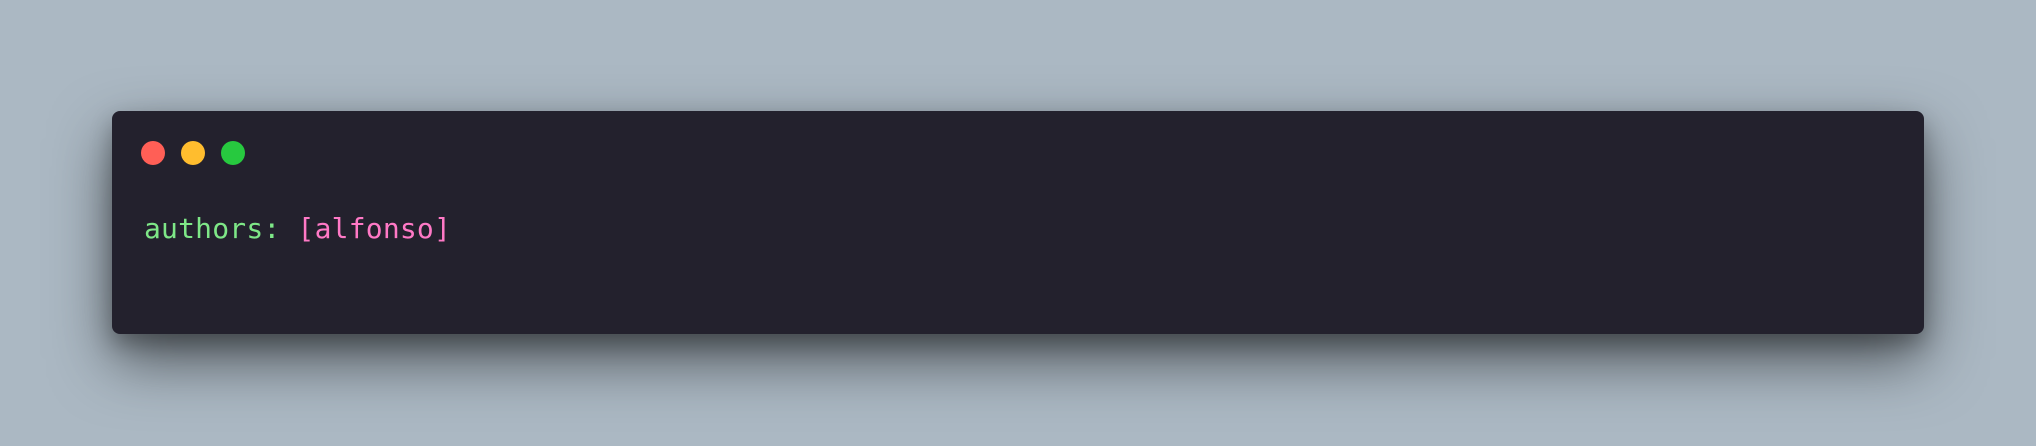  I want to click on minimize-button, so click(193, 153).